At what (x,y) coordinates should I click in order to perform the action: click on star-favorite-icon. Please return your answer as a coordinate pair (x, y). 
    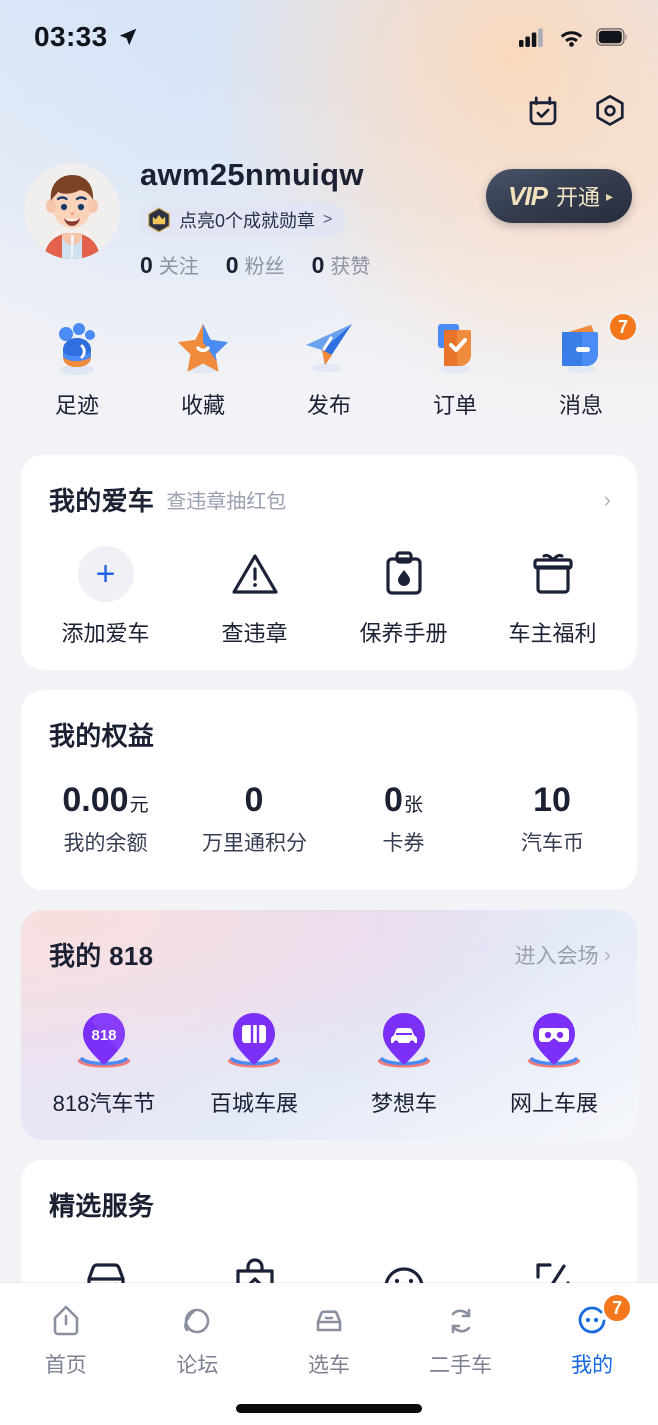
    Looking at the image, I should click on (203, 348).